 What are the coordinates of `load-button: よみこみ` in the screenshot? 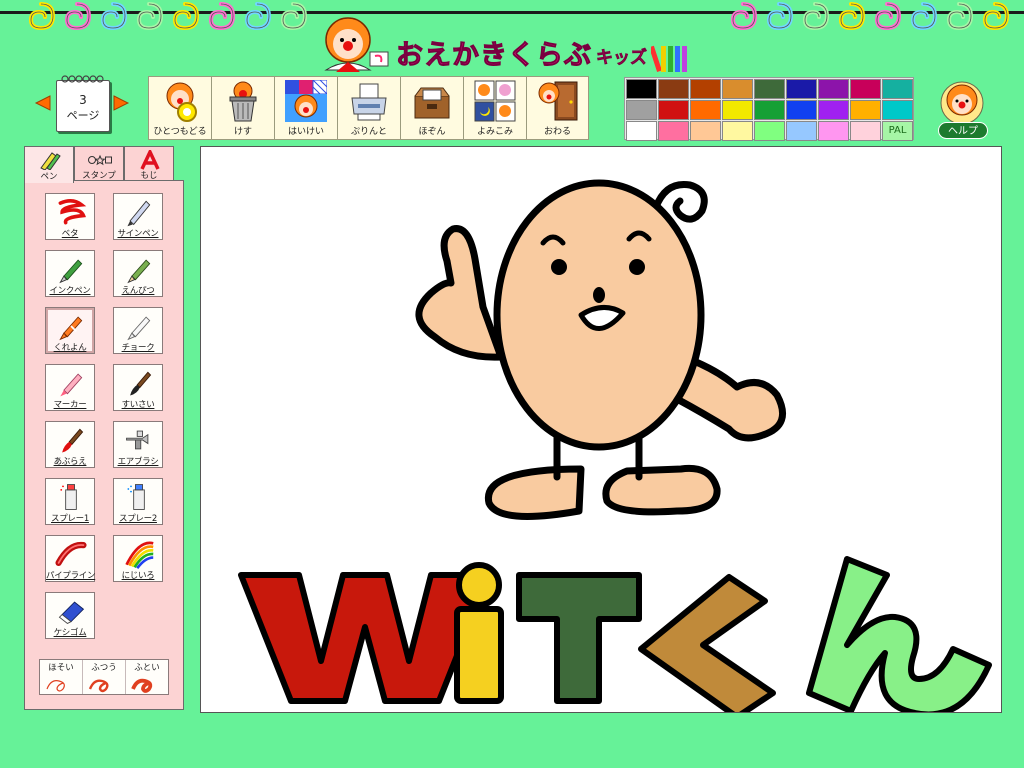 It's located at (494, 108).